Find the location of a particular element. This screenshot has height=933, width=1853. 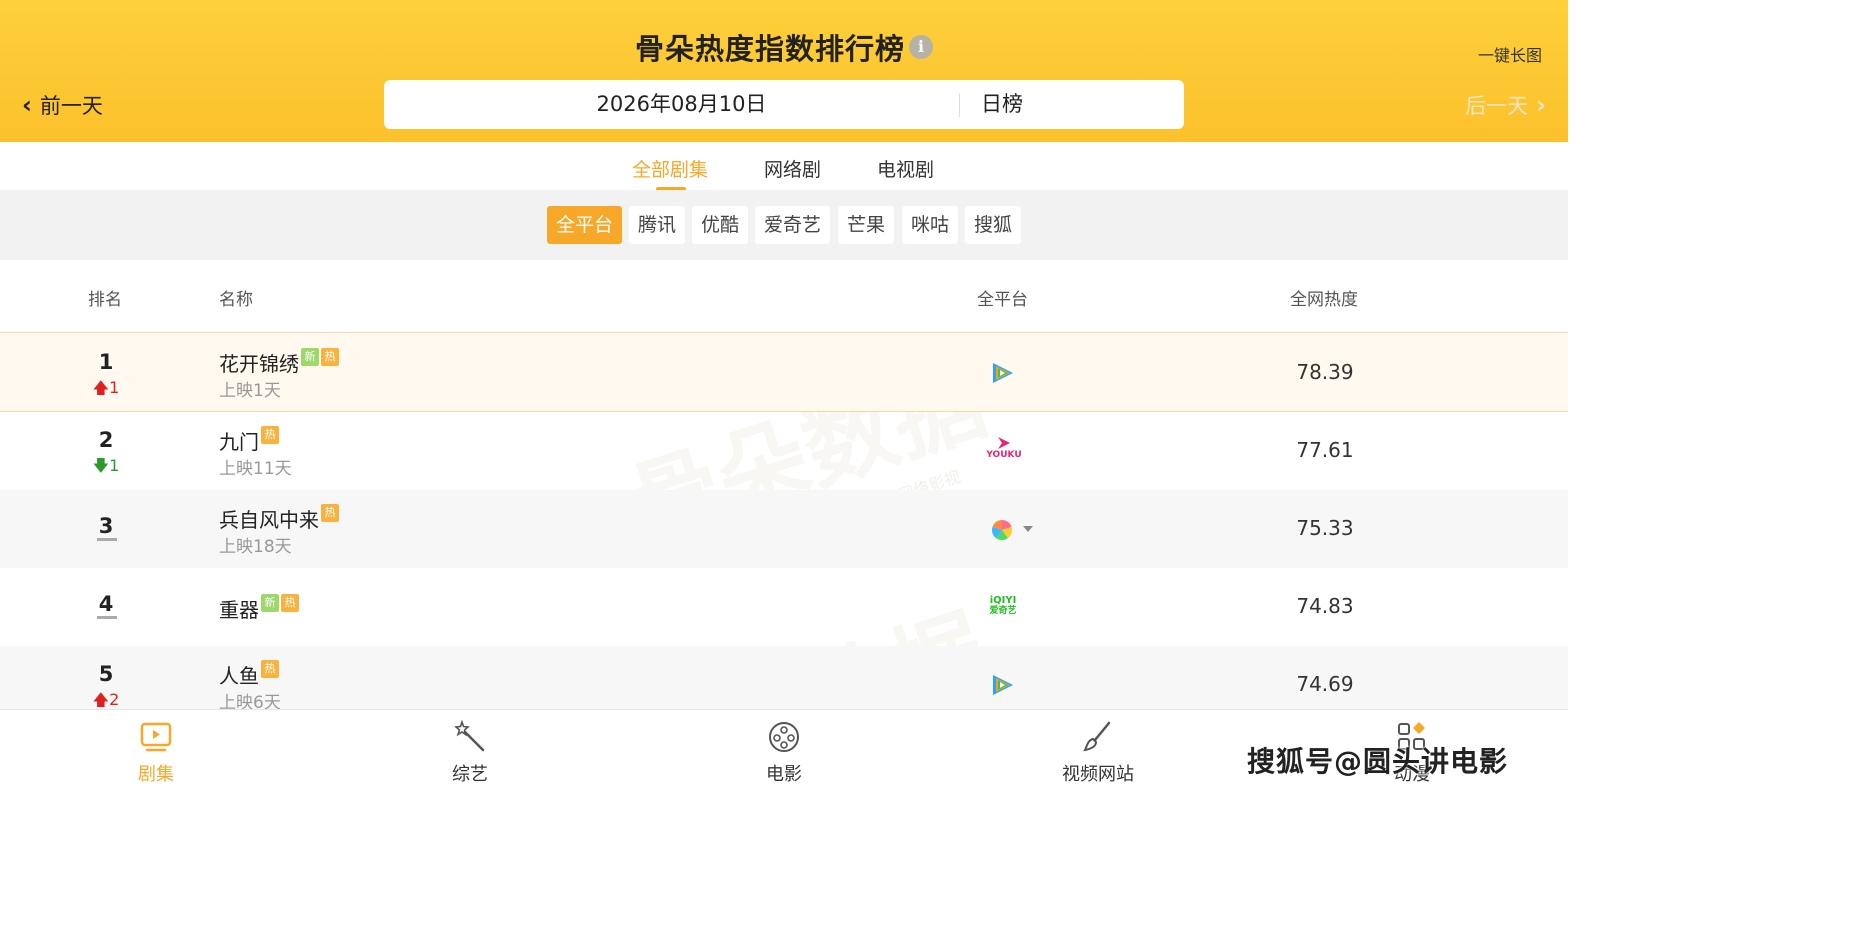

heat-value: 74.69 is located at coordinates (1325, 684).